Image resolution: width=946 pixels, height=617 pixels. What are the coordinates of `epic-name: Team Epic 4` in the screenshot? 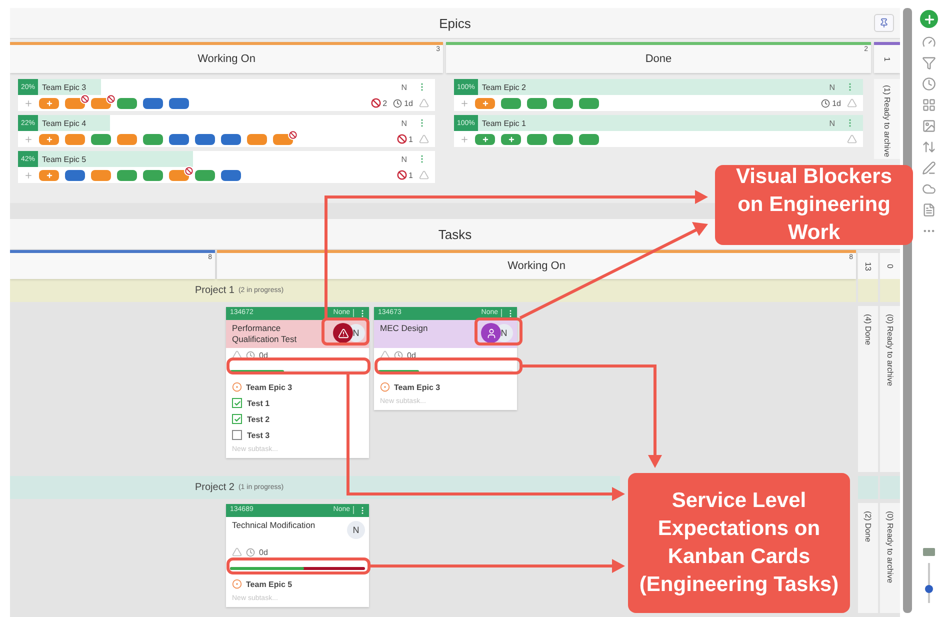 It's located at (65, 123).